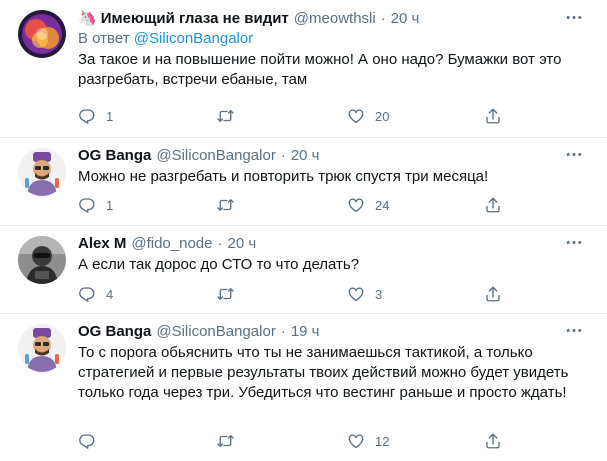 The height and width of the screenshot is (461, 607). I want to click on display-name: 🦄 Имеющий глаза не видит, so click(183, 18).